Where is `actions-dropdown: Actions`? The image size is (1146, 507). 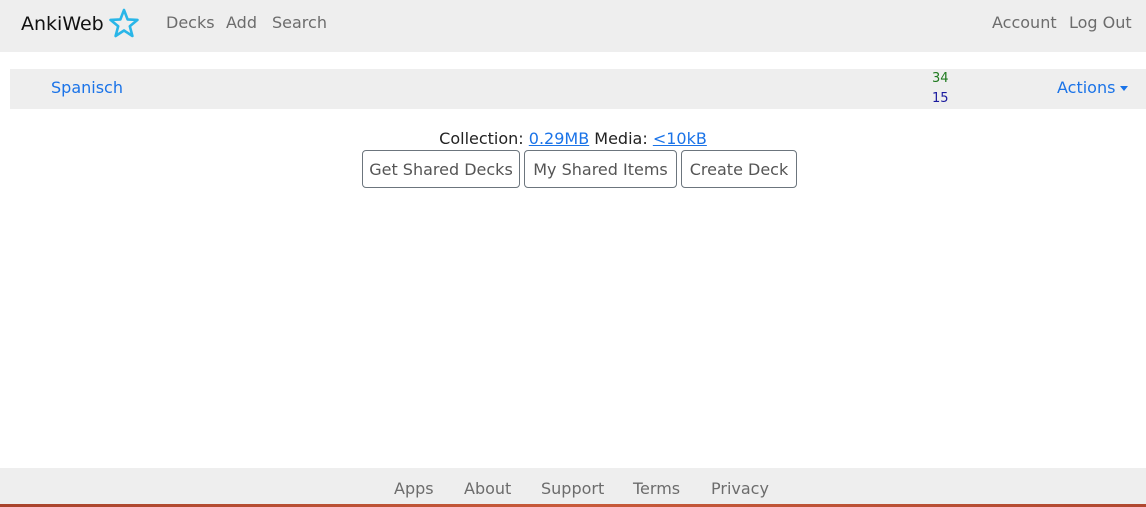 actions-dropdown: Actions is located at coordinates (1093, 87).